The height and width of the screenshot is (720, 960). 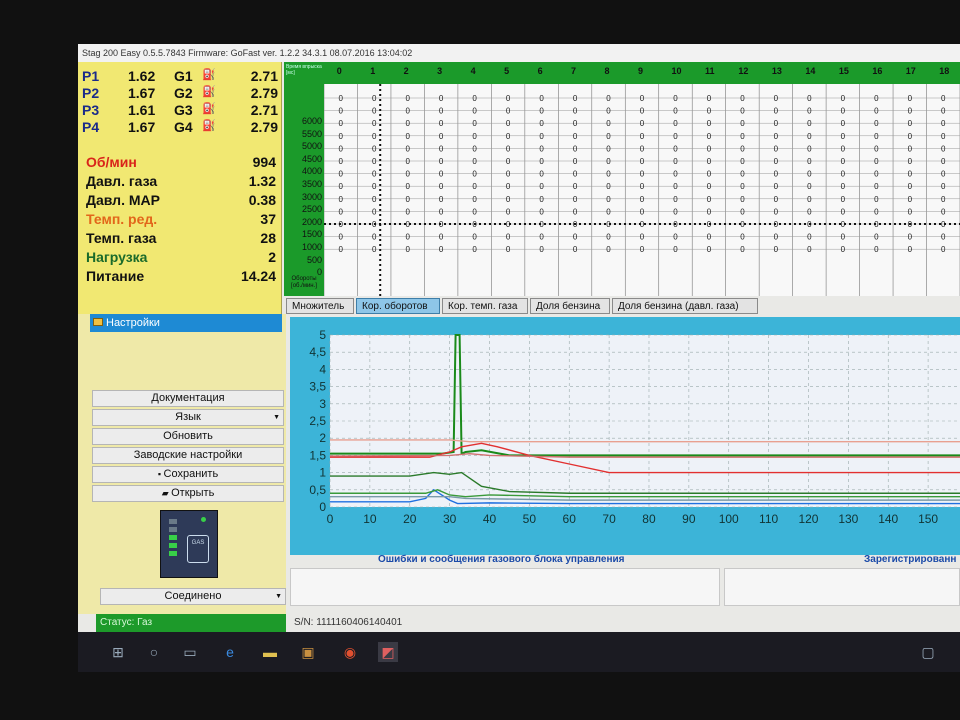 What do you see at coordinates (398, 306) in the screenshot?
I see `tab-1: Кор. оборотов` at bounding box center [398, 306].